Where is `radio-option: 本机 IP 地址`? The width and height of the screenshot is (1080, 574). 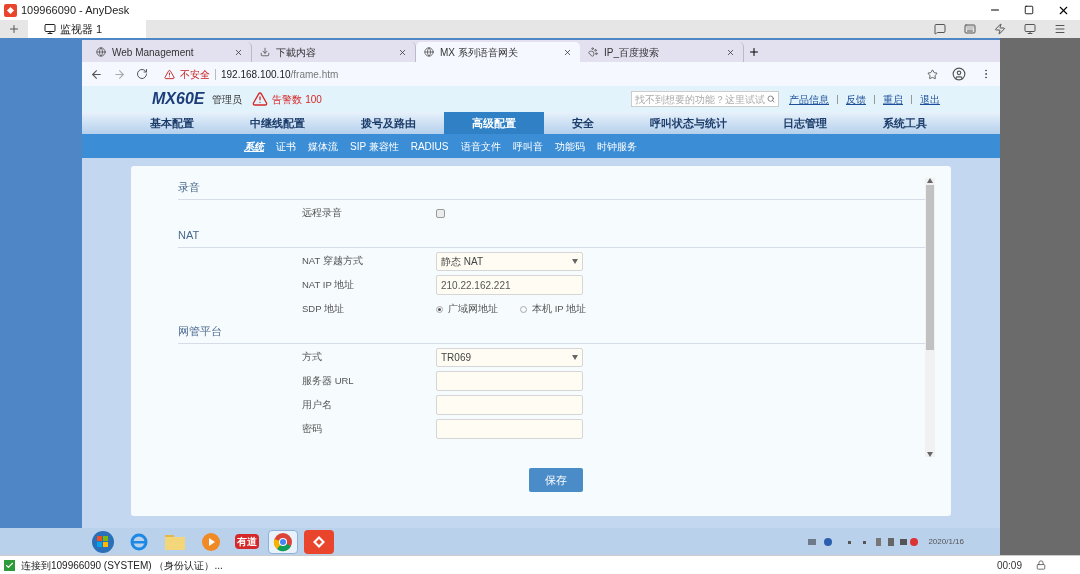 radio-option: 本机 IP 地址 is located at coordinates (553, 309).